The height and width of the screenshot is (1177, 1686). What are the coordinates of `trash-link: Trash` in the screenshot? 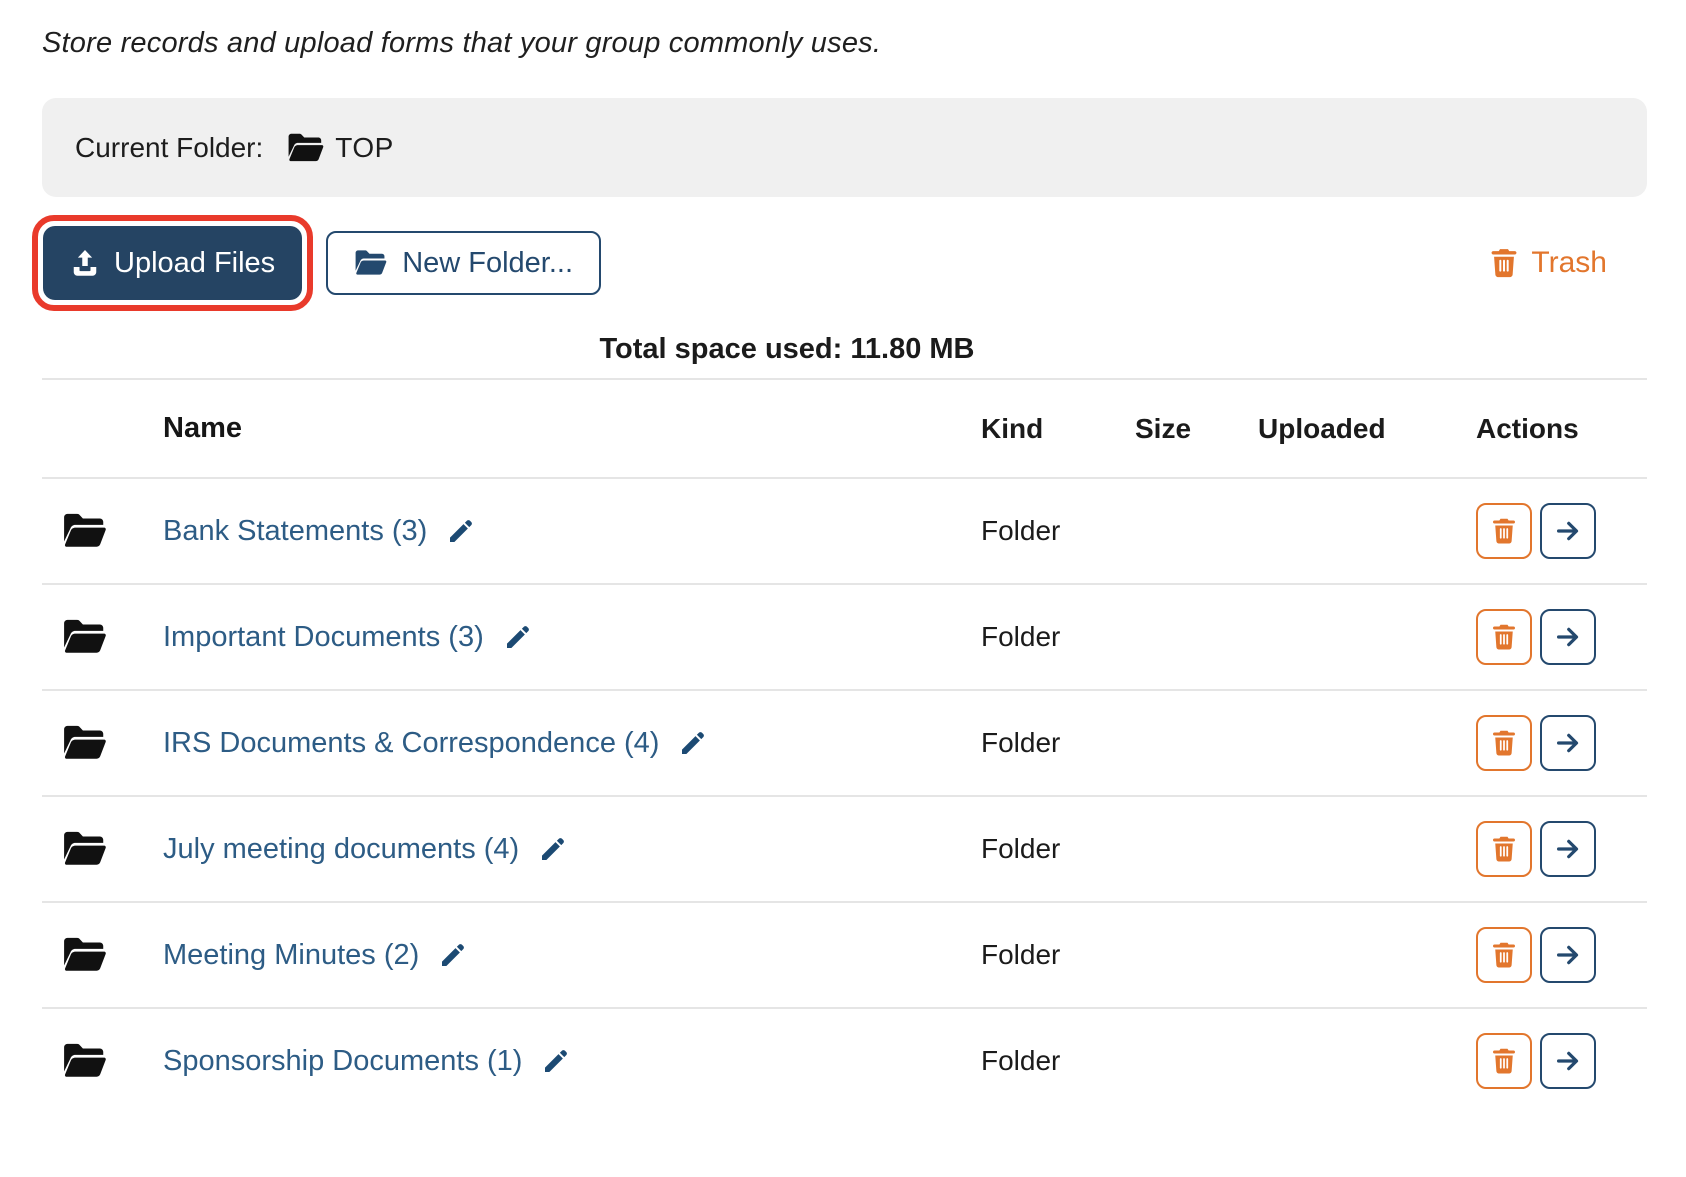 It's located at (1547, 263).